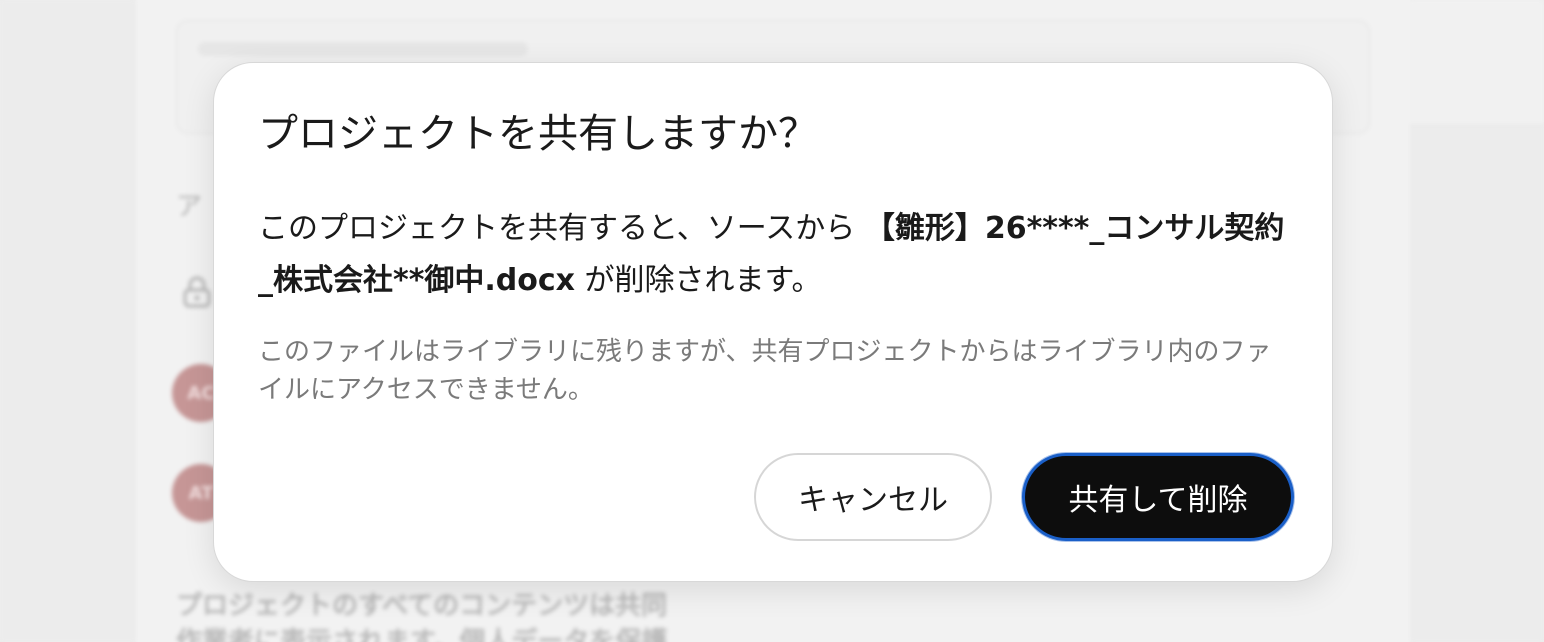 Image resolution: width=1544 pixels, height=642 pixels. Describe the element at coordinates (197, 292) in the screenshot. I see `lock-icon` at that location.